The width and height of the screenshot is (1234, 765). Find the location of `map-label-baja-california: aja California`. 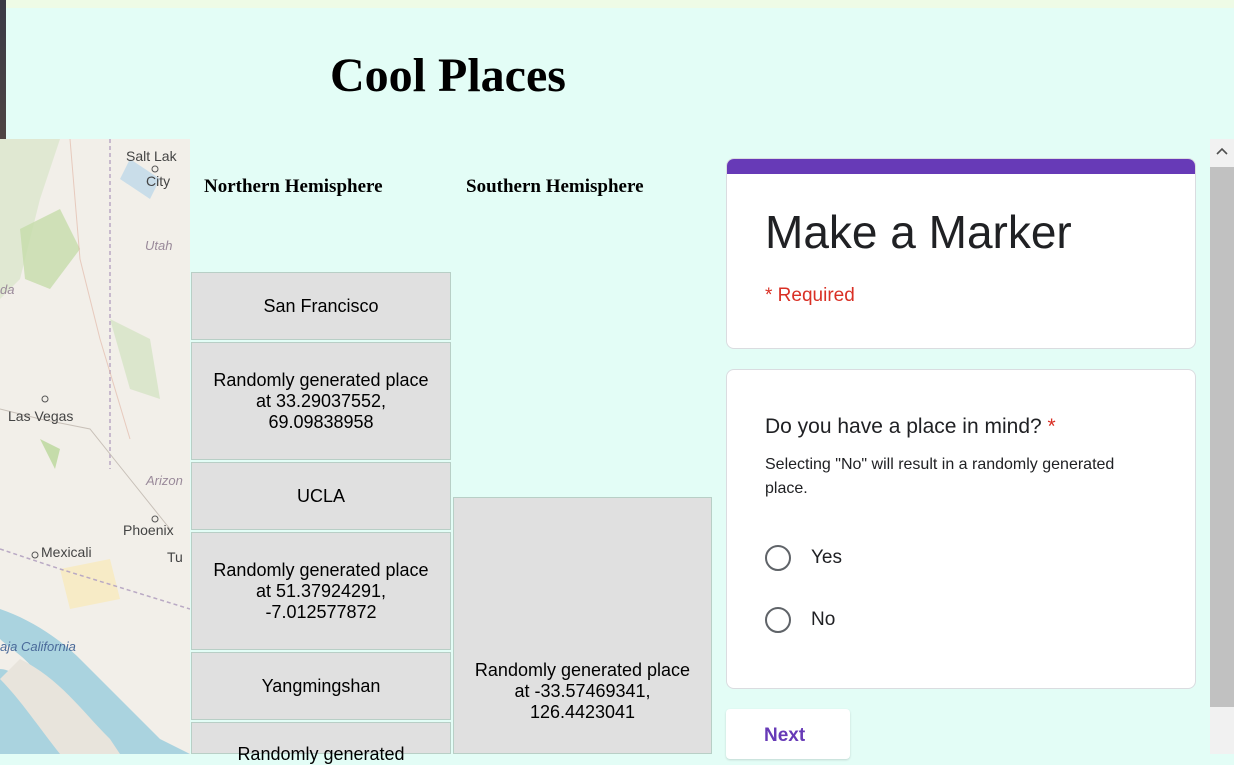

map-label-baja-california: aja California is located at coordinates (38, 646).